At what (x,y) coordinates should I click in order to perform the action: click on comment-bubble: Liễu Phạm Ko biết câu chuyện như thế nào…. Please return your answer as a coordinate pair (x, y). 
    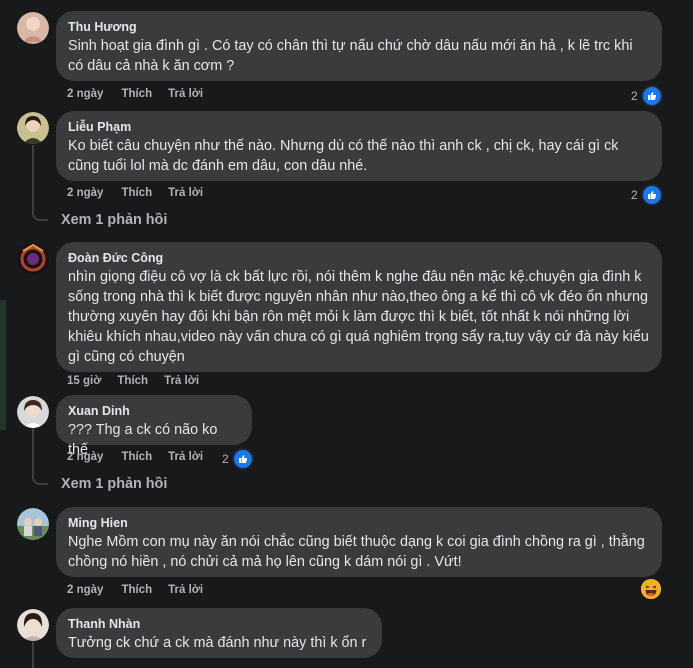
    Looking at the image, I should click on (359, 146).